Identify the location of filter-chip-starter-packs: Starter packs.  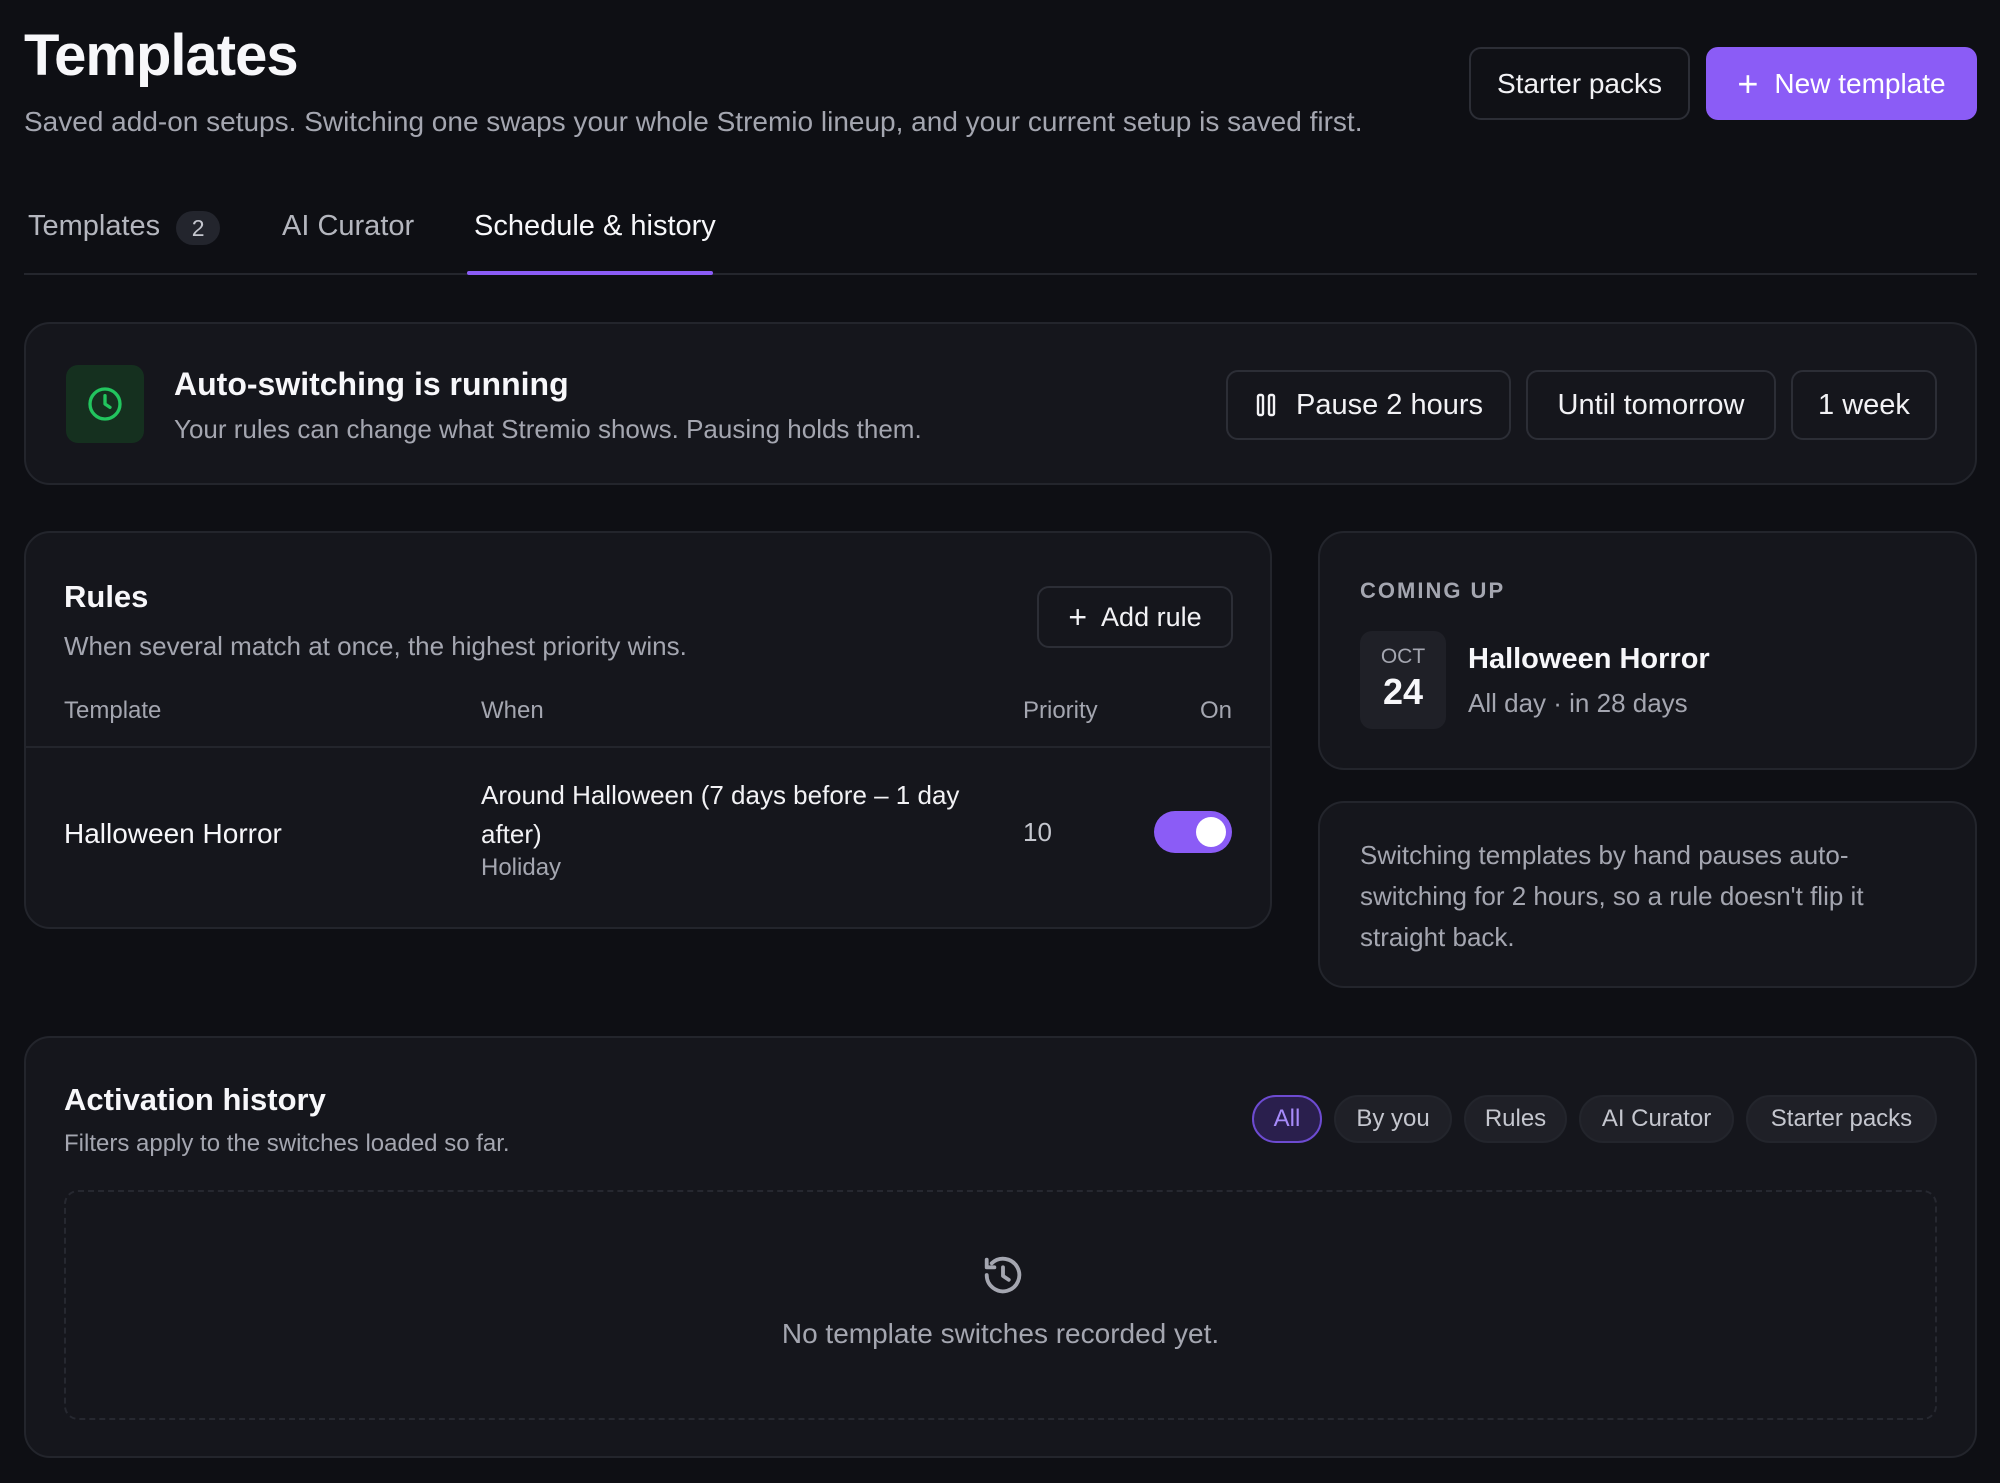
(1841, 1119).